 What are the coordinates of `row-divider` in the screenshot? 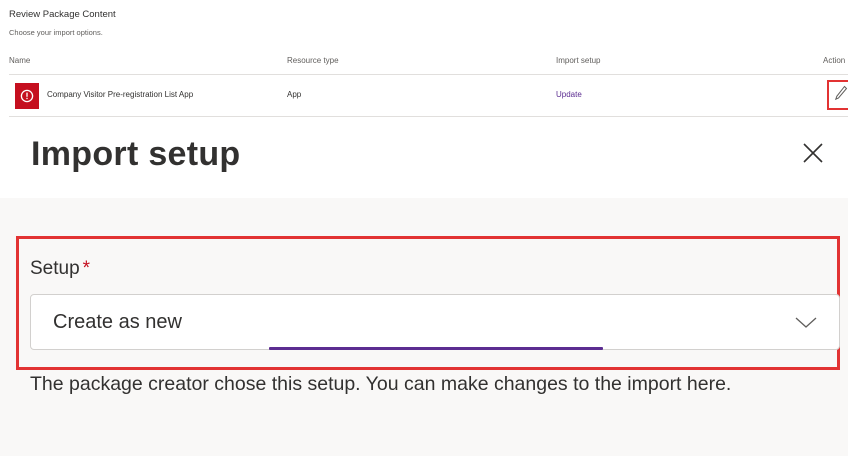 It's located at (428, 116).